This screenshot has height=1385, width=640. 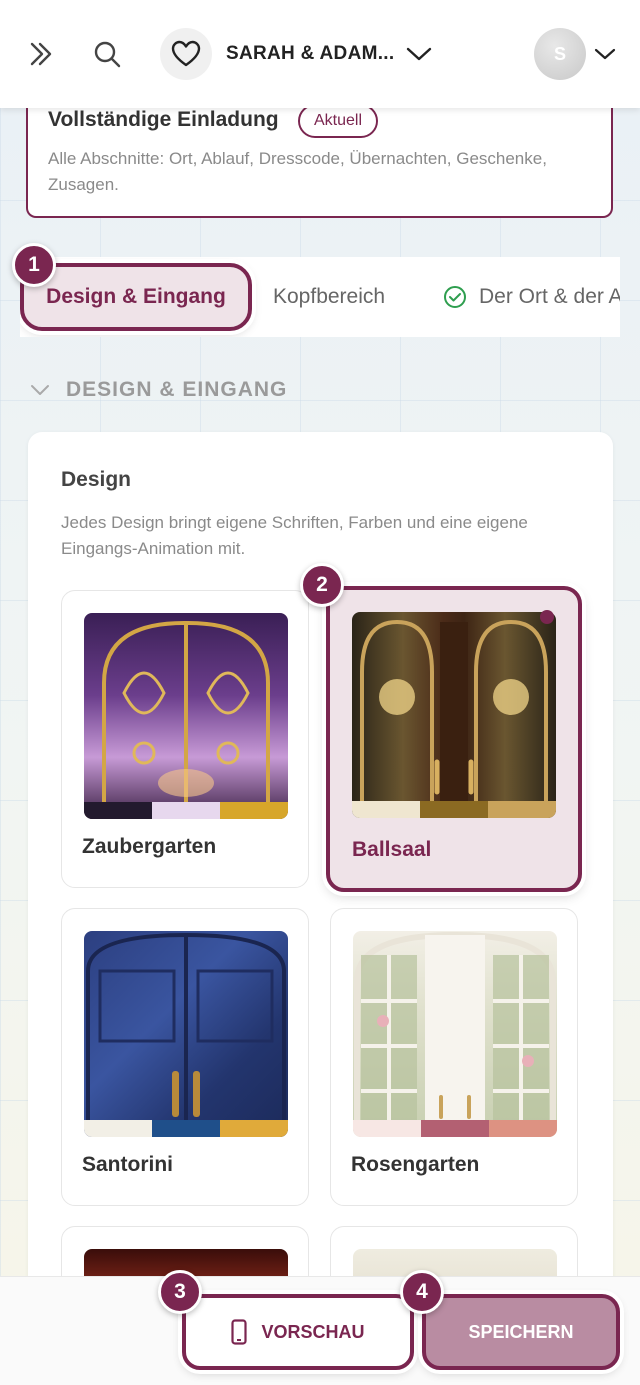 What do you see at coordinates (239, 1332) in the screenshot?
I see `smartphone-icon` at bounding box center [239, 1332].